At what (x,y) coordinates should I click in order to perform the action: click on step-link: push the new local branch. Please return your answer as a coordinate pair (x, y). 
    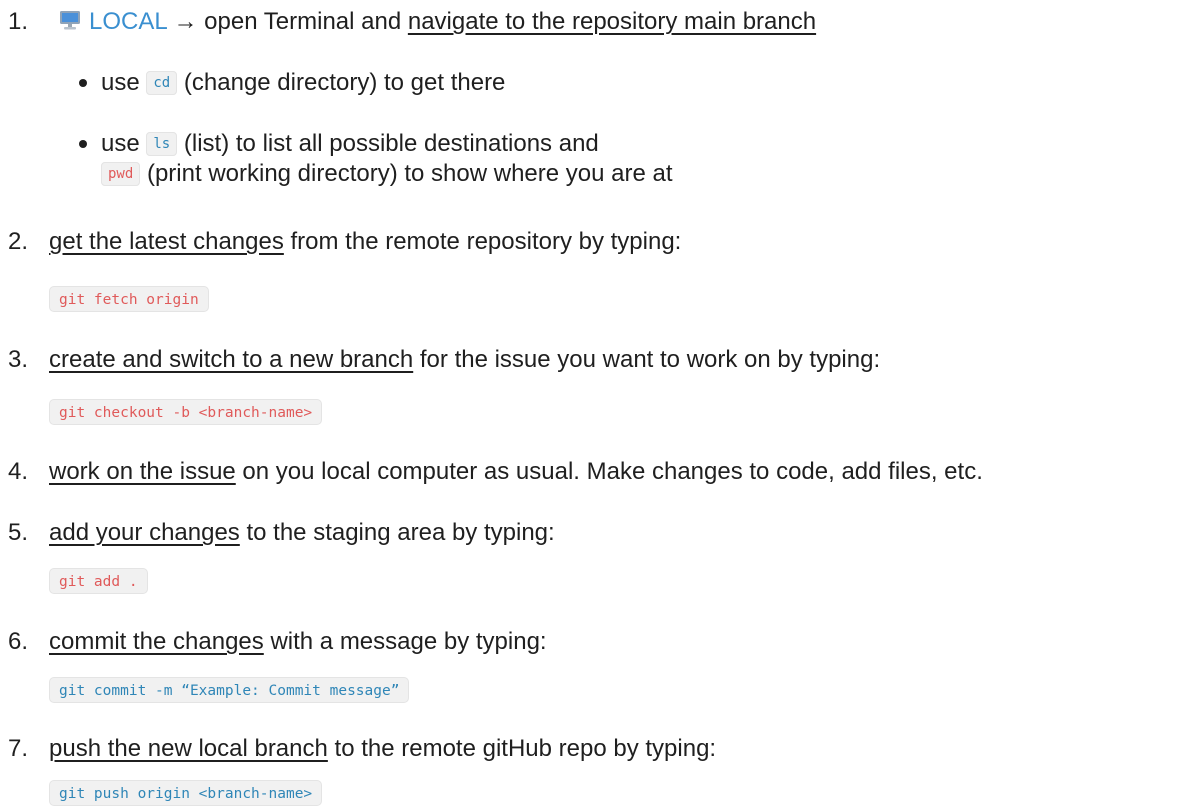
    Looking at the image, I should click on (188, 748).